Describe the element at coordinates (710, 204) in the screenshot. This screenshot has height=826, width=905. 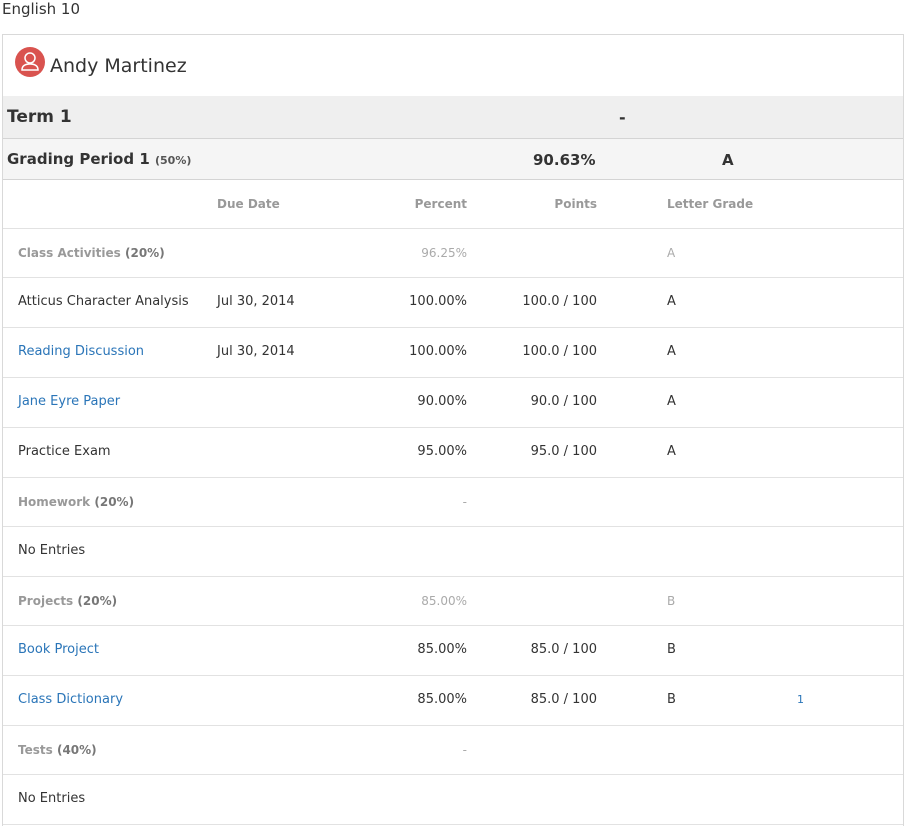
I see `header-letter-grade: Letter Grade` at that location.